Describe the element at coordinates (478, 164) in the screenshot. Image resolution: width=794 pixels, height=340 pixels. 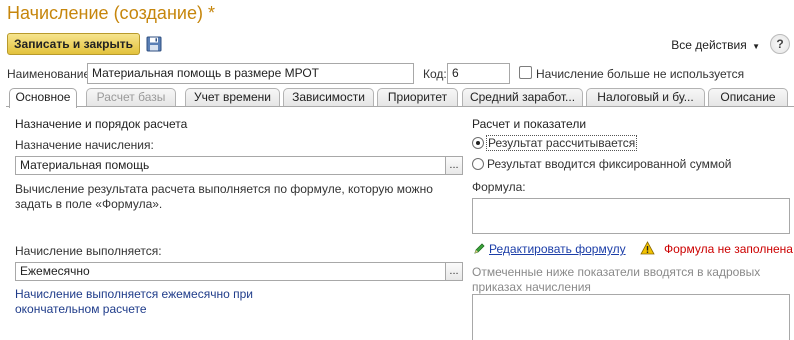
I see `radio-result-fixed` at that location.